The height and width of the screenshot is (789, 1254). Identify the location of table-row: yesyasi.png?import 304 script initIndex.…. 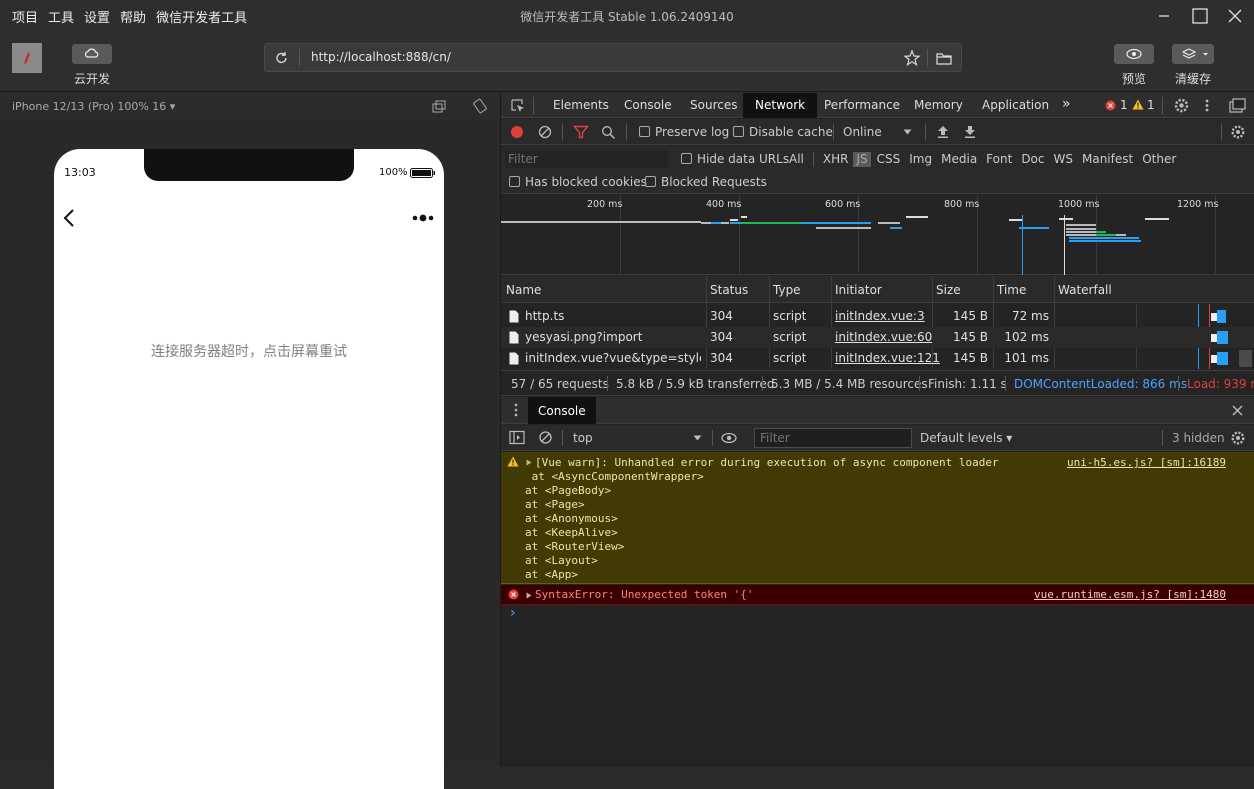
(877, 337).